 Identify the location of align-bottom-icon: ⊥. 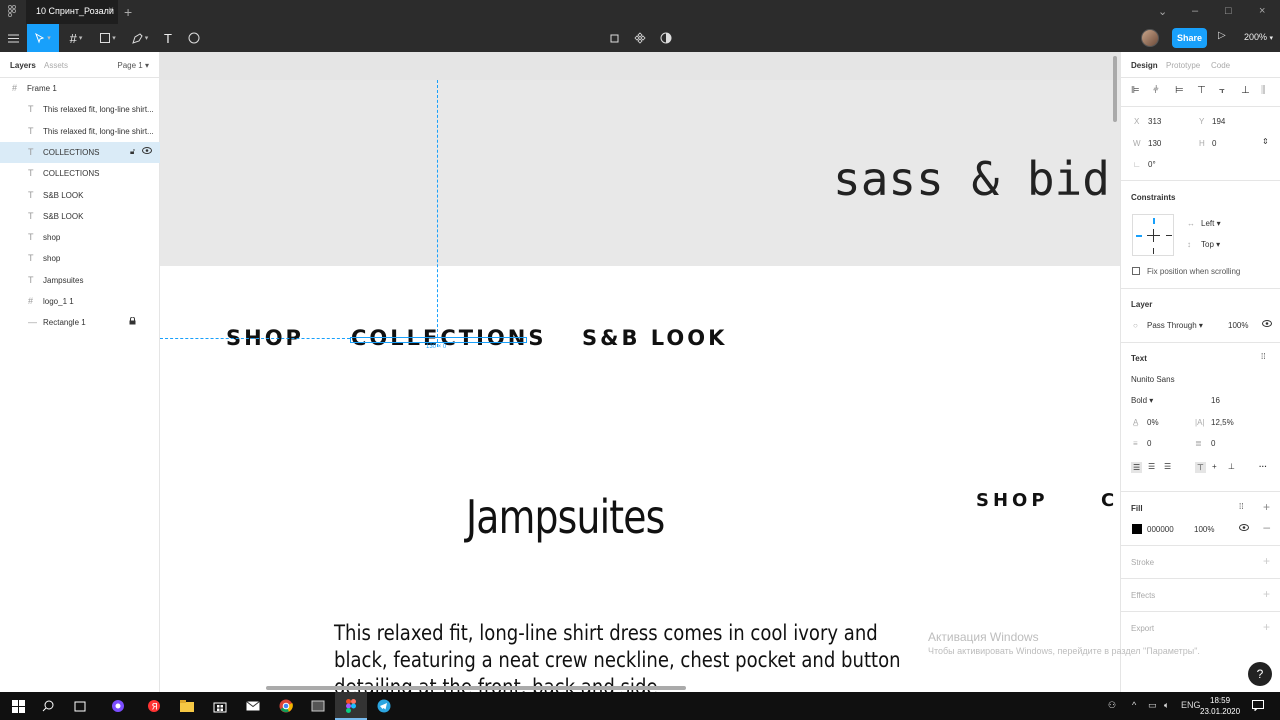
(1245, 90).